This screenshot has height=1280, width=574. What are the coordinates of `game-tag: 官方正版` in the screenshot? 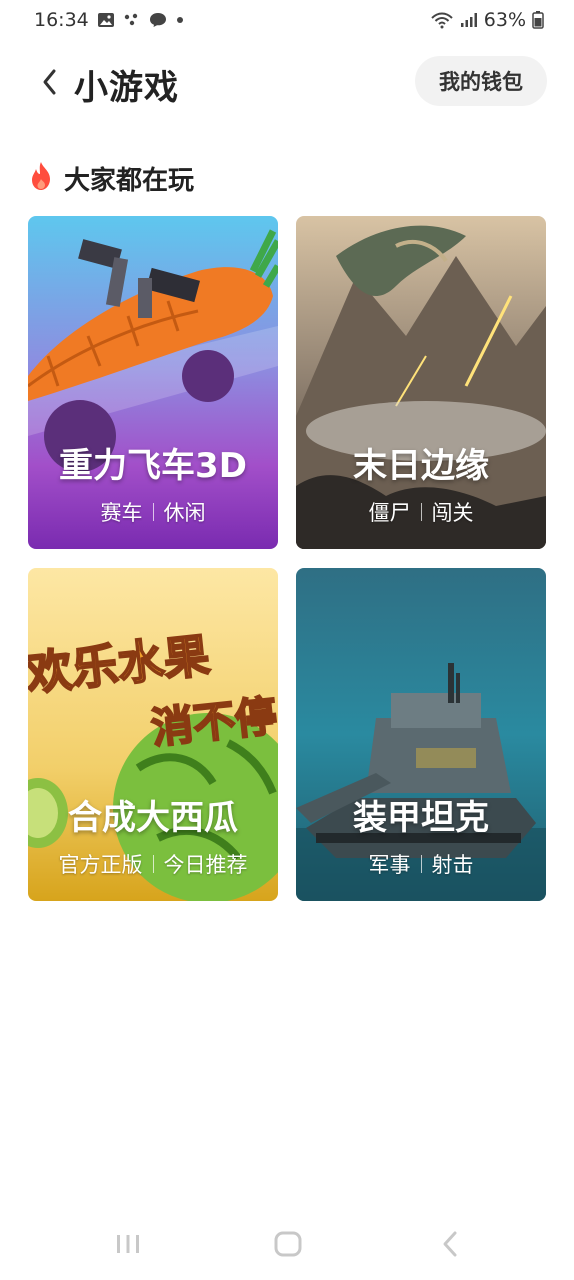 It's located at (100, 865).